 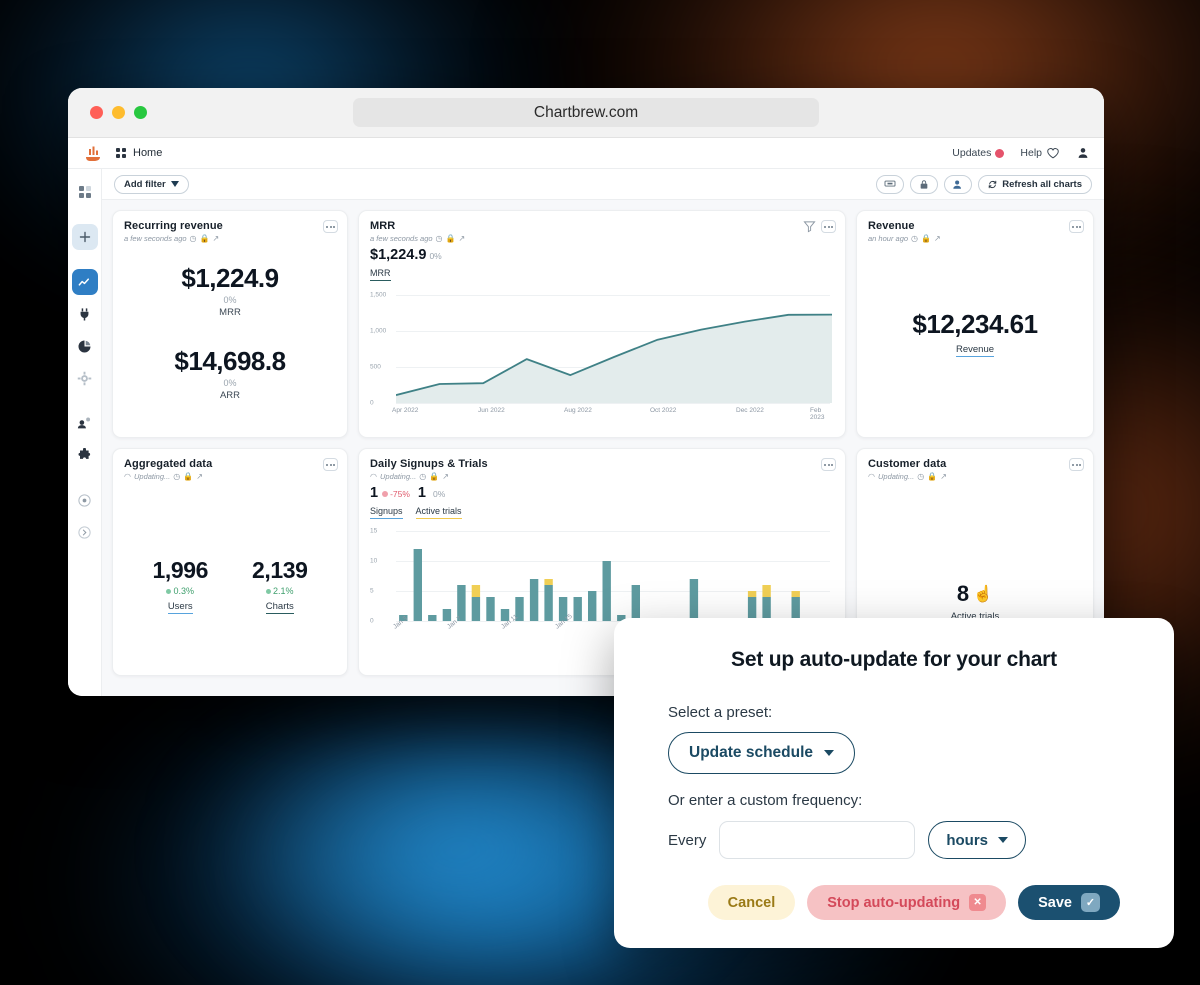 I want to click on window-controls, so click(x=118, y=112).